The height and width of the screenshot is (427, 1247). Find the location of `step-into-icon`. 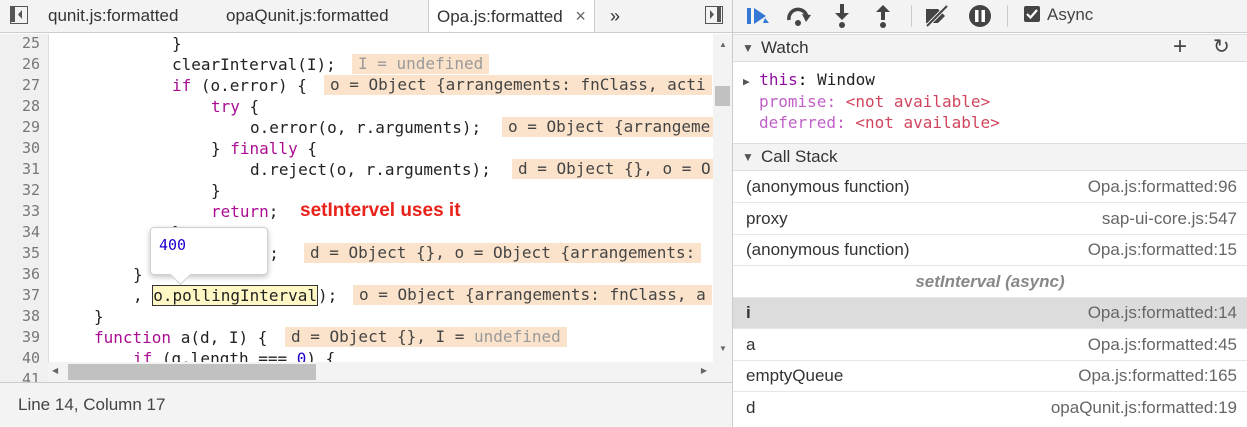

step-into-icon is located at coordinates (842, 18).